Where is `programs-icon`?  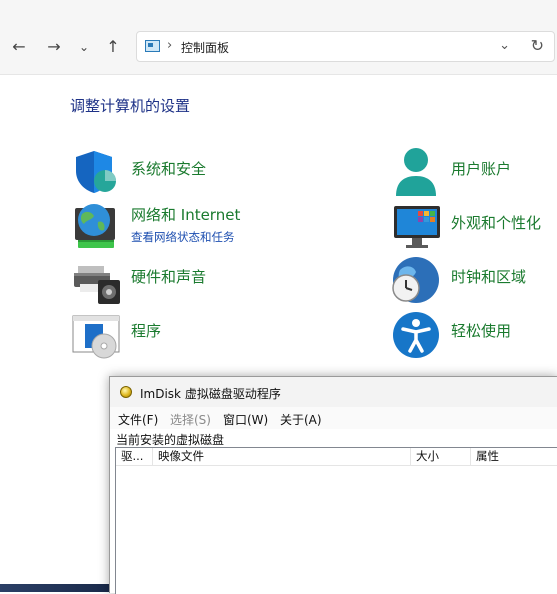
programs-icon is located at coordinates (97, 337).